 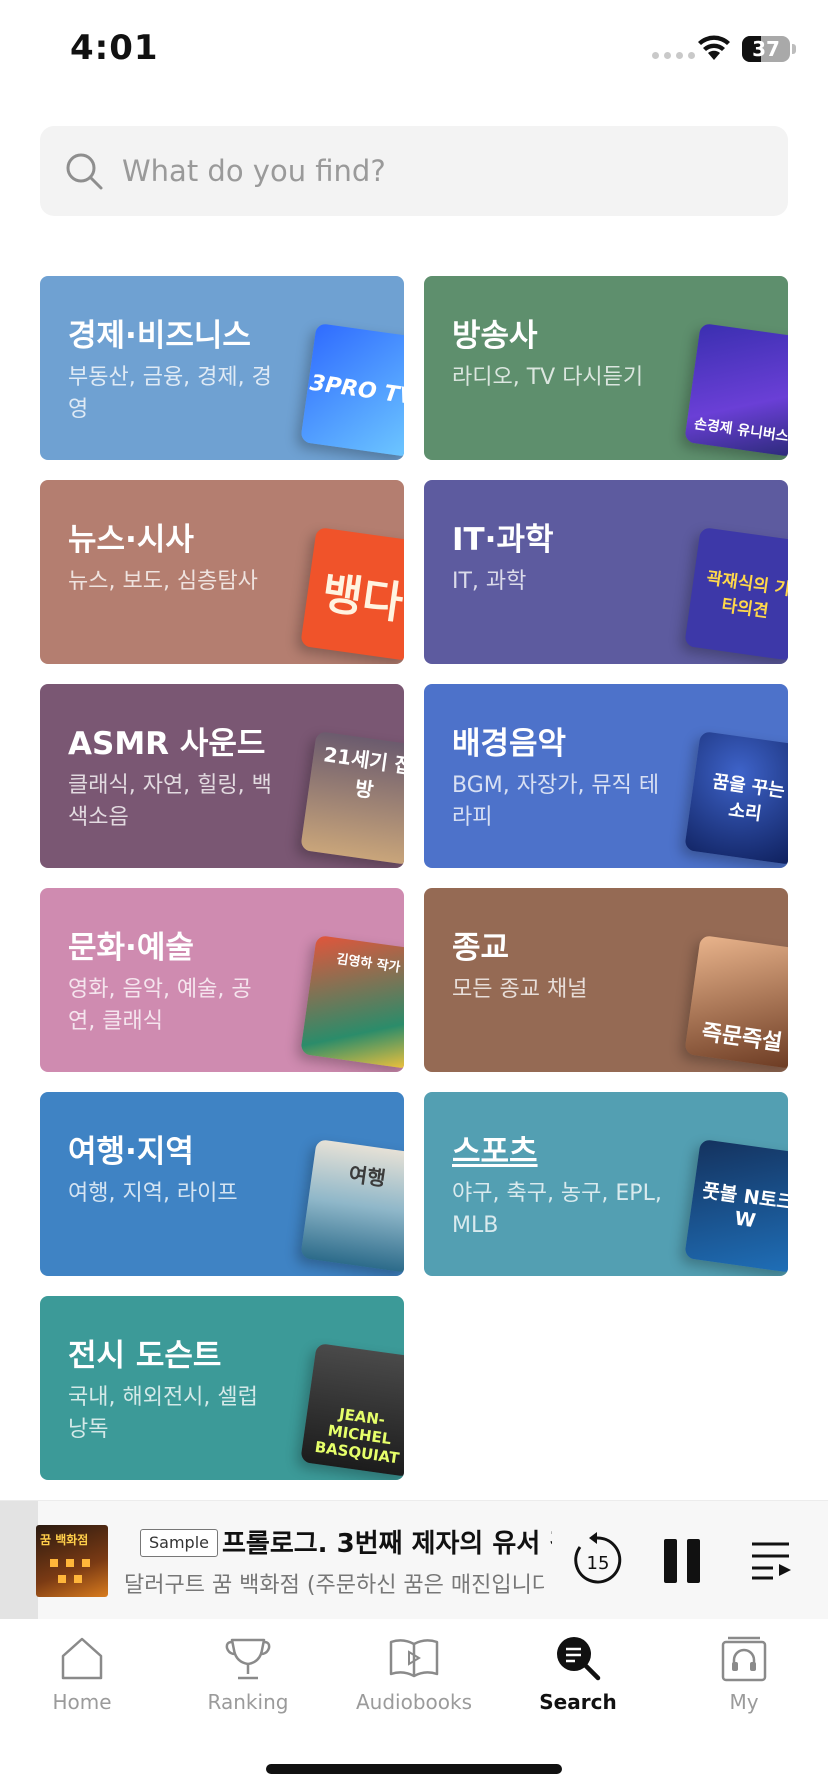 I want to click on playlist-icon, so click(x=771, y=1561).